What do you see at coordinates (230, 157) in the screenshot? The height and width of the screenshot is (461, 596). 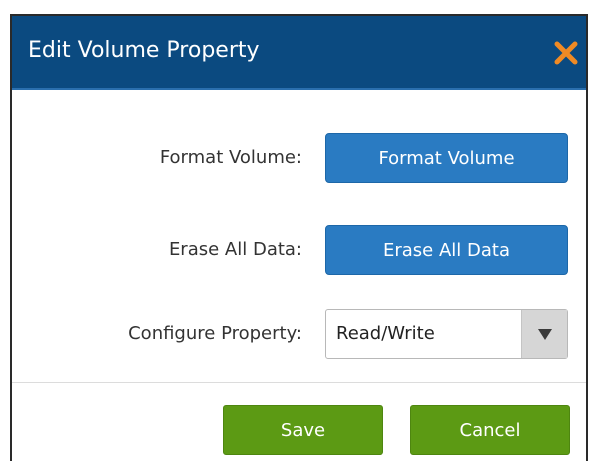 I see `format-volume-label: Format Volume:` at bounding box center [230, 157].